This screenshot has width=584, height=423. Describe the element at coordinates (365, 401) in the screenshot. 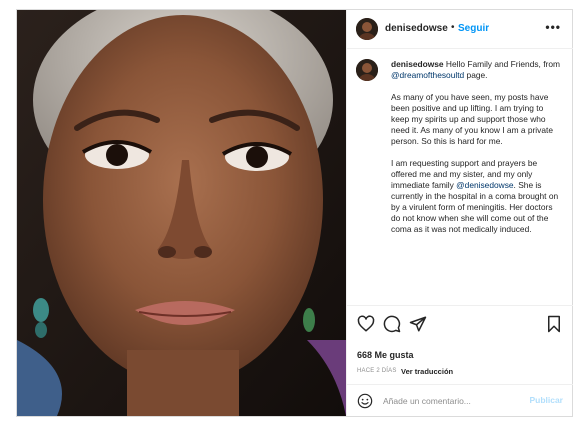

I see `emoji-icon` at that location.